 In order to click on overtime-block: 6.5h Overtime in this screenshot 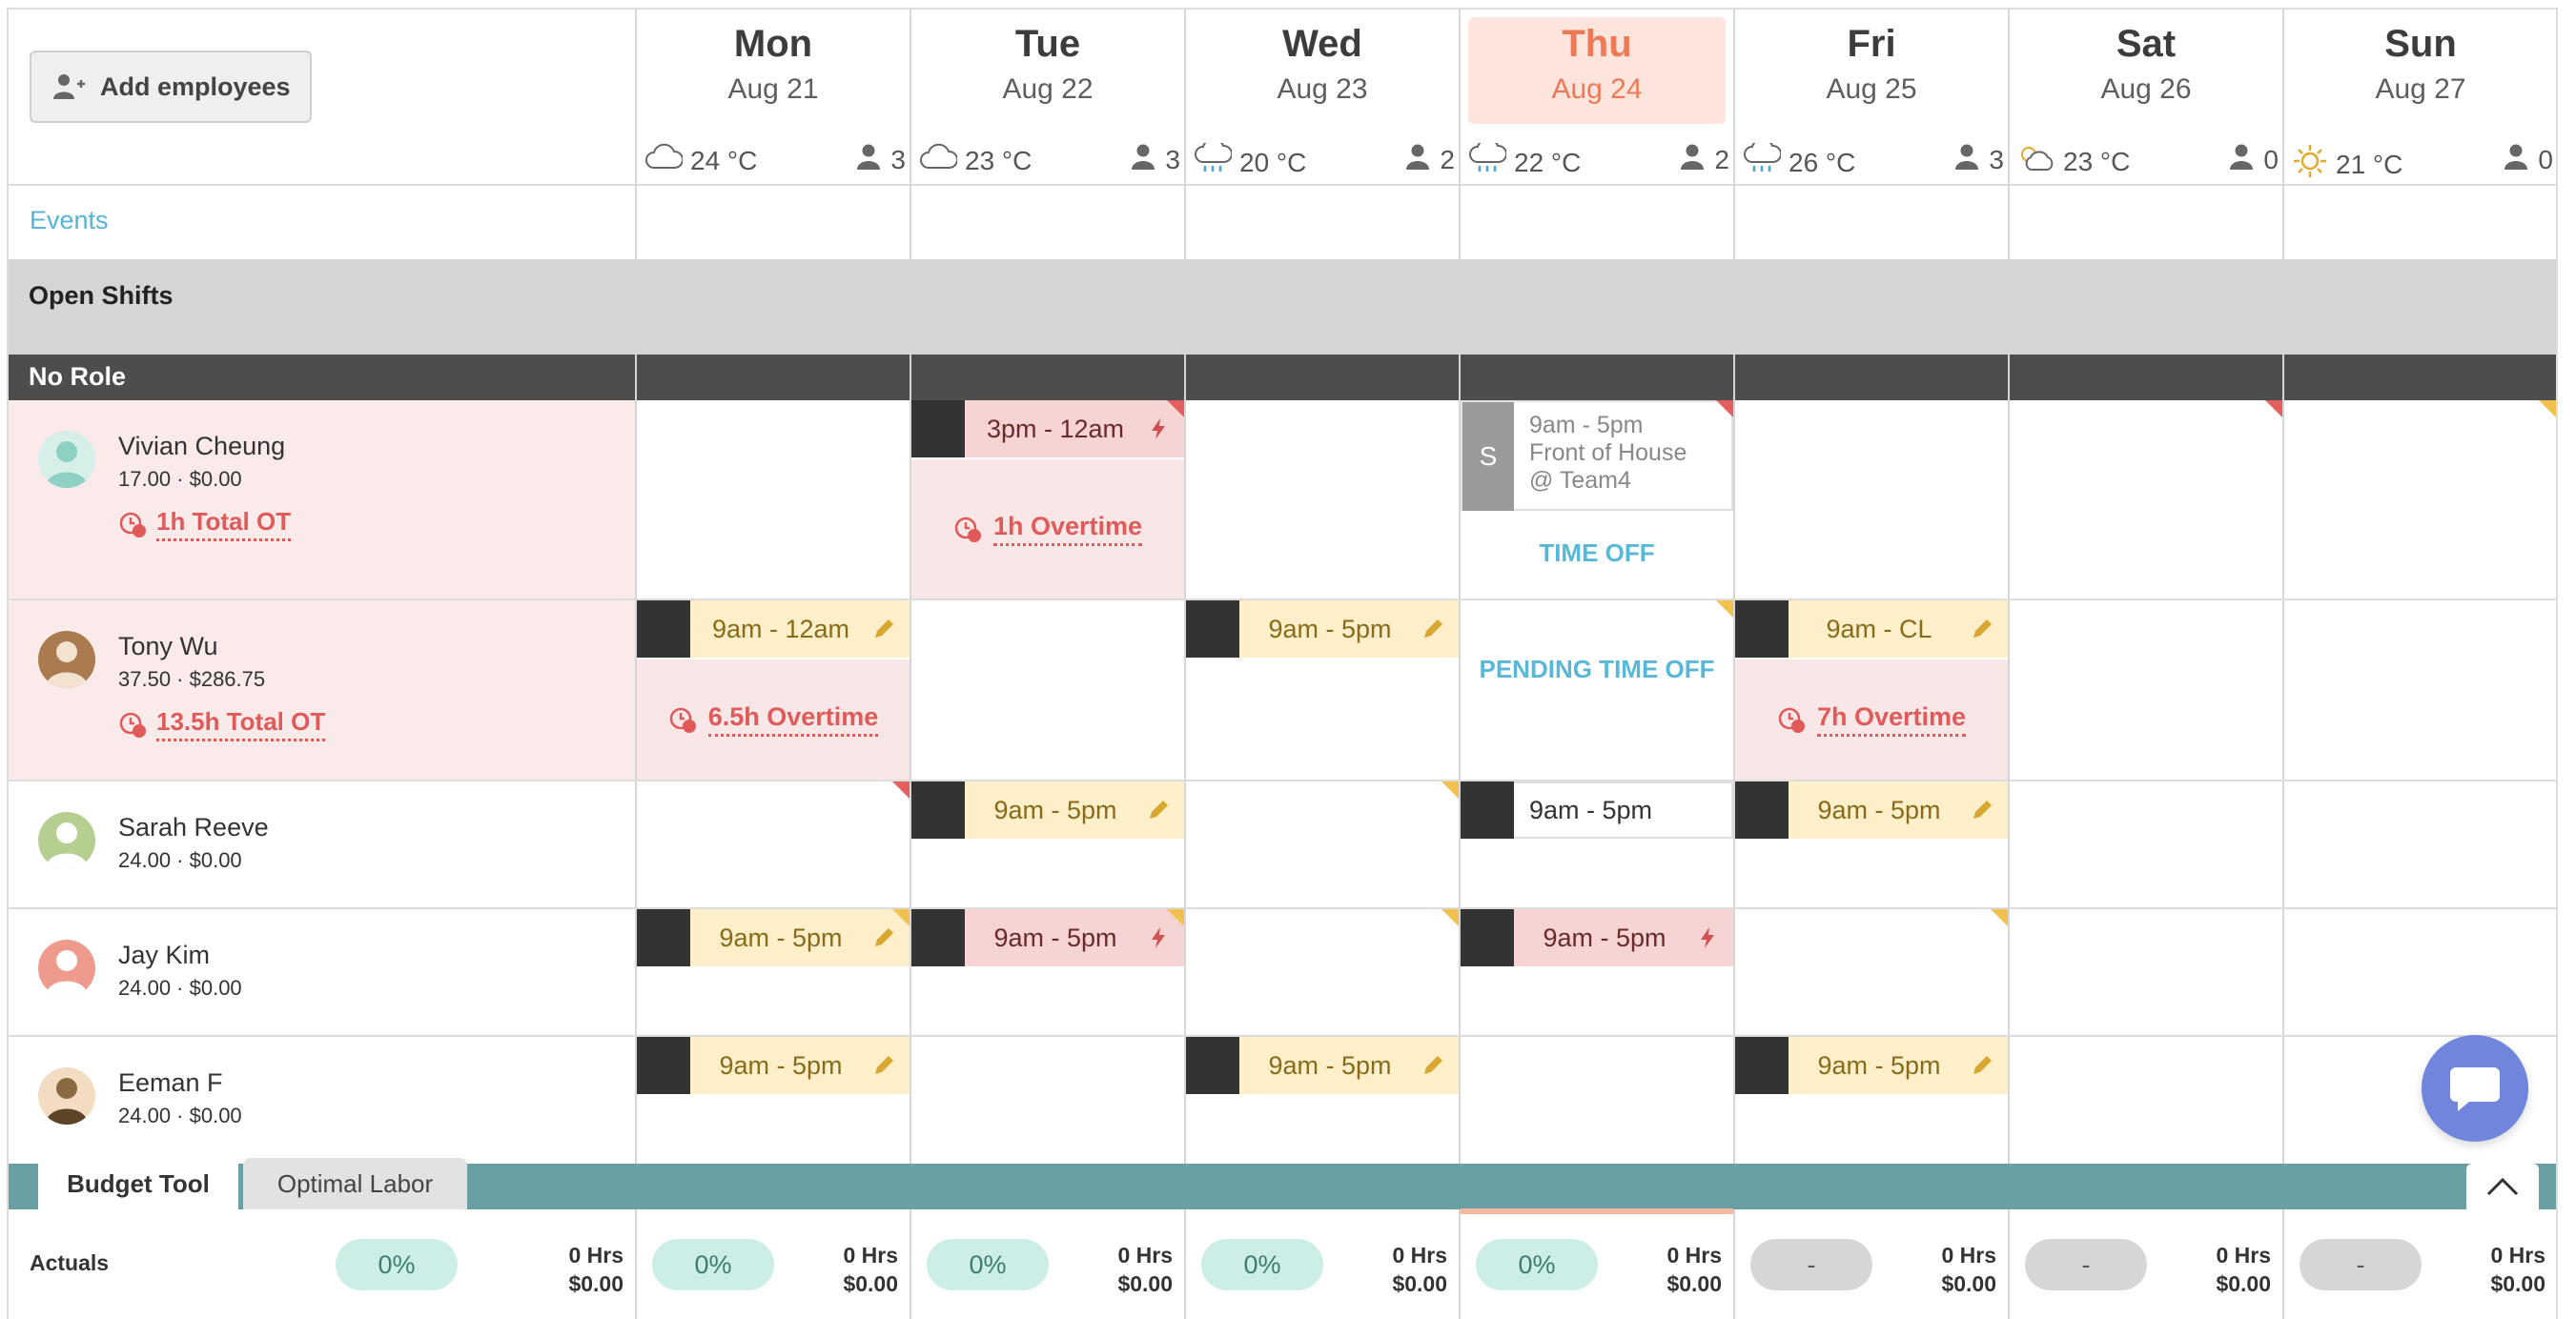, I will do `click(773, 720)`.